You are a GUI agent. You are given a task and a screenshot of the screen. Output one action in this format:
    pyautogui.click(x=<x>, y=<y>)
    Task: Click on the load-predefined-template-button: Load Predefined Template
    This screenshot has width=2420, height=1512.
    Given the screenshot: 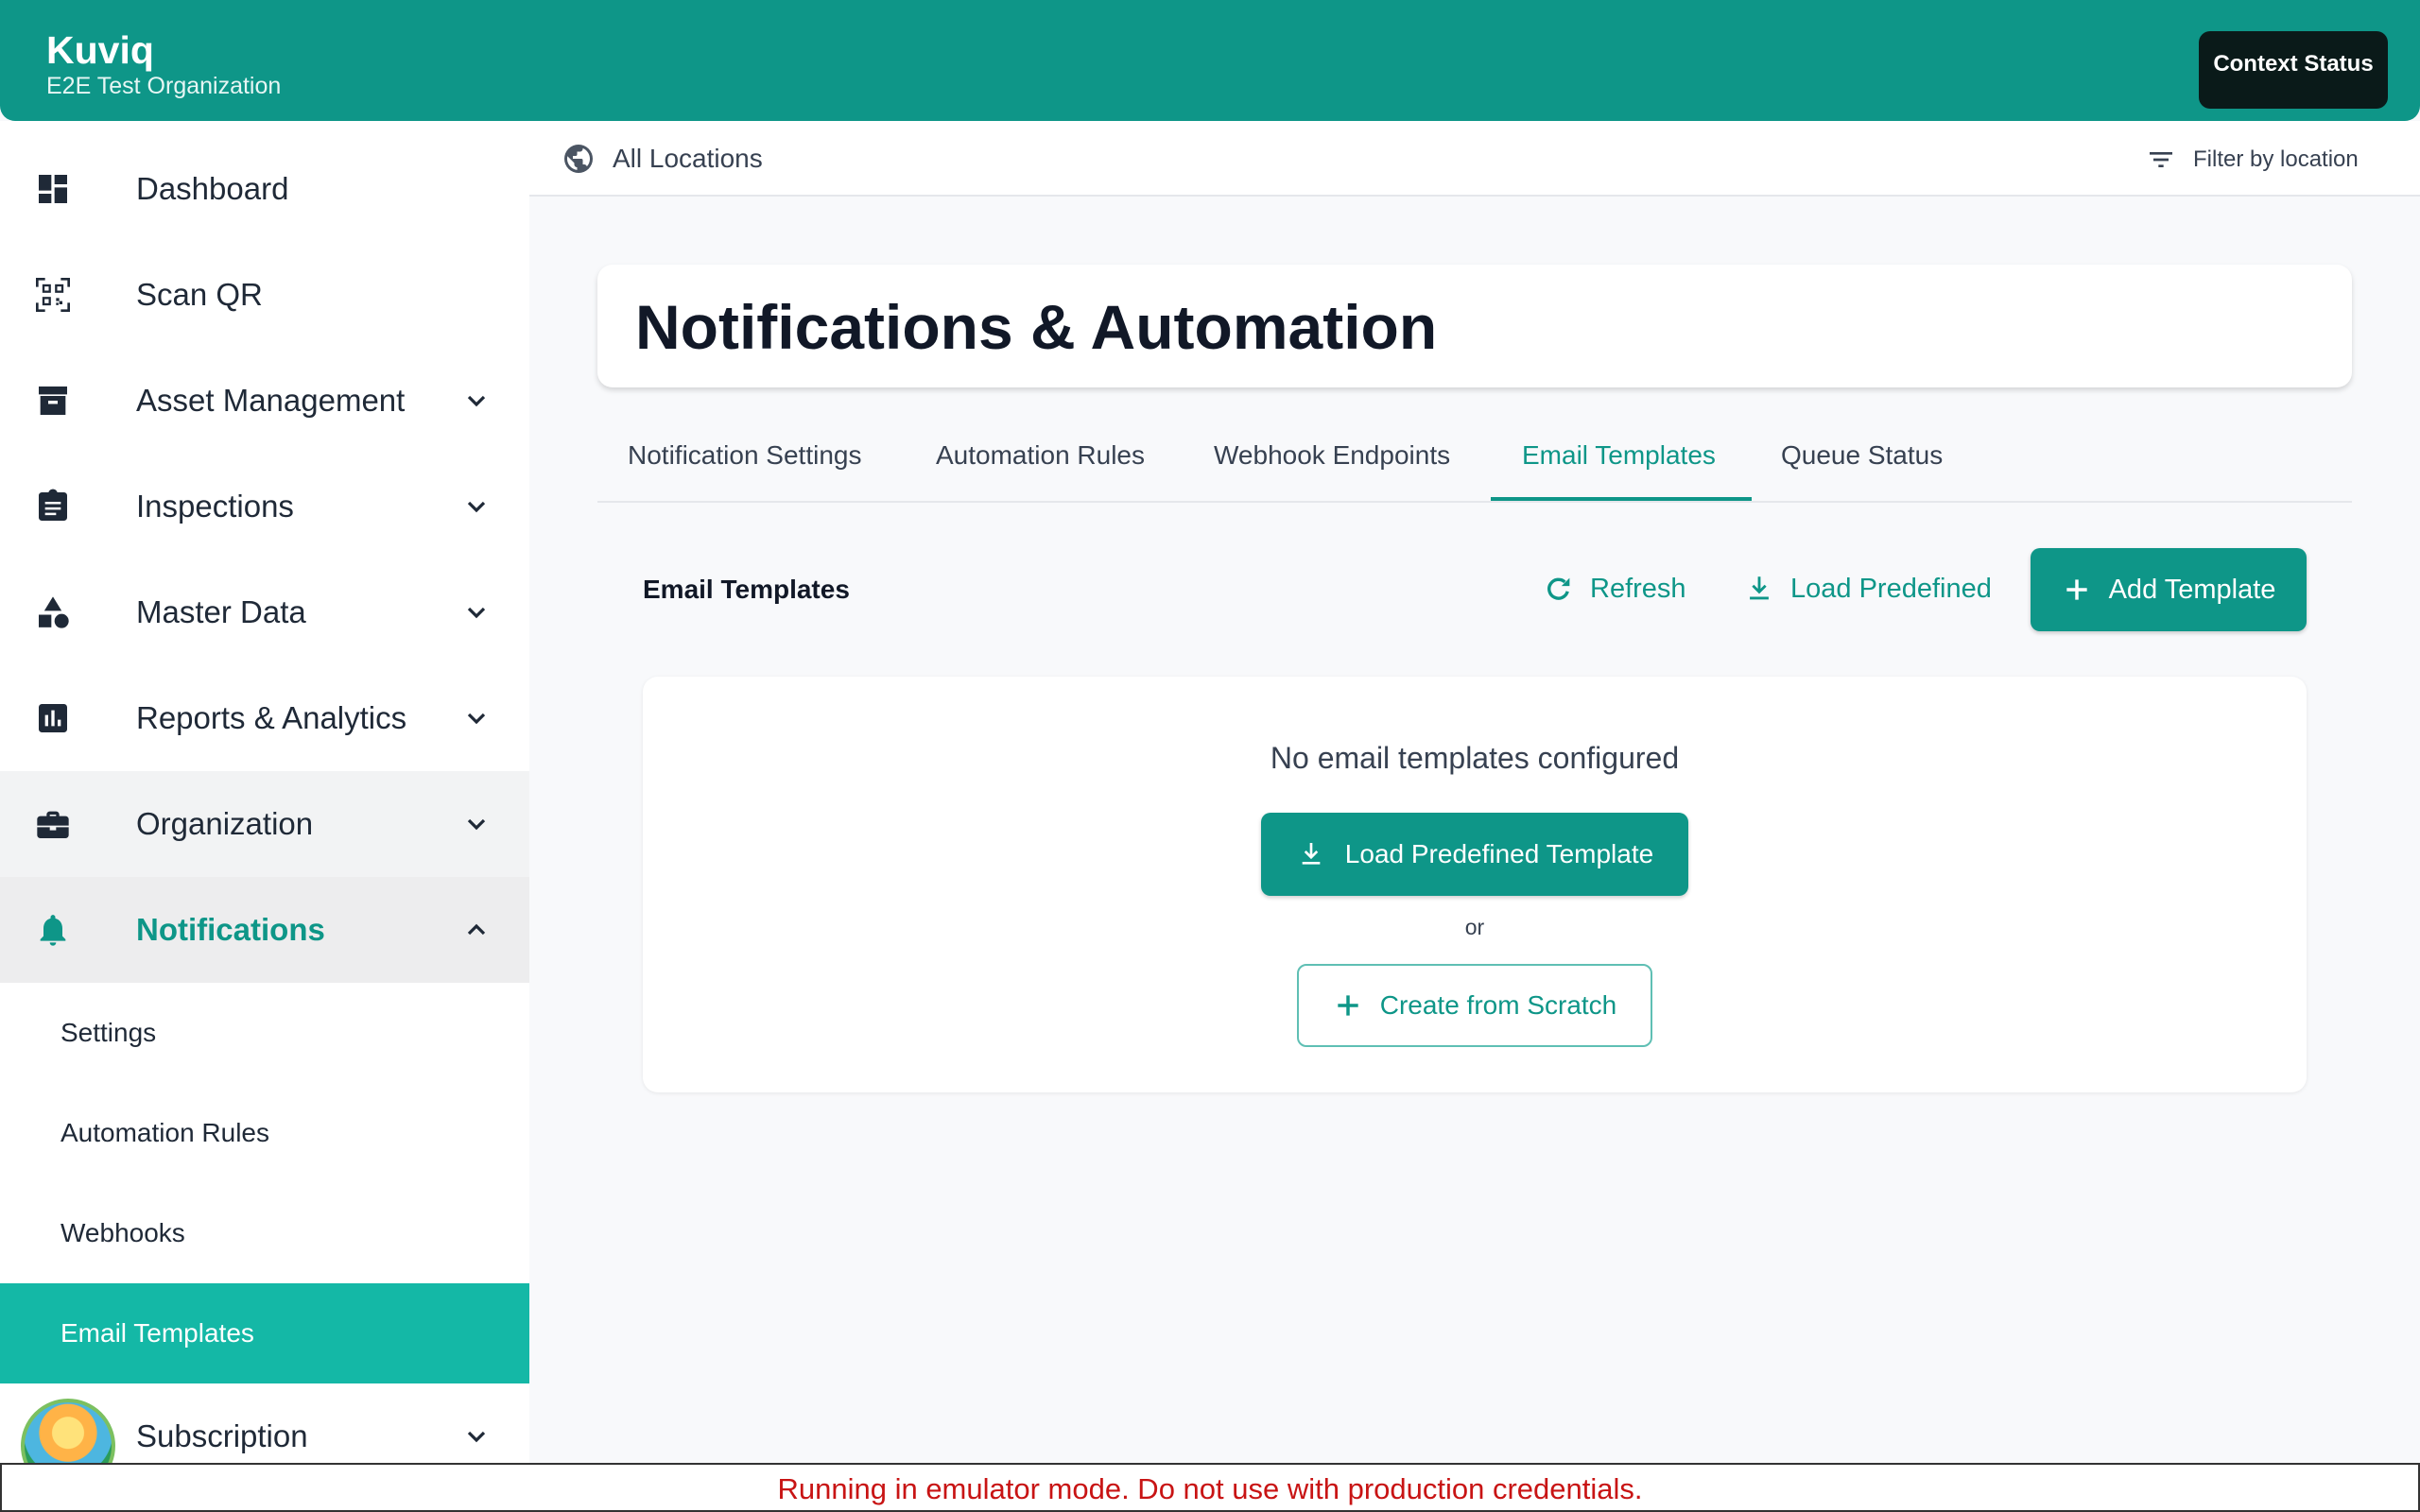 What is the action you would take?
    pyautogui.click(x=1474, y=854)
    